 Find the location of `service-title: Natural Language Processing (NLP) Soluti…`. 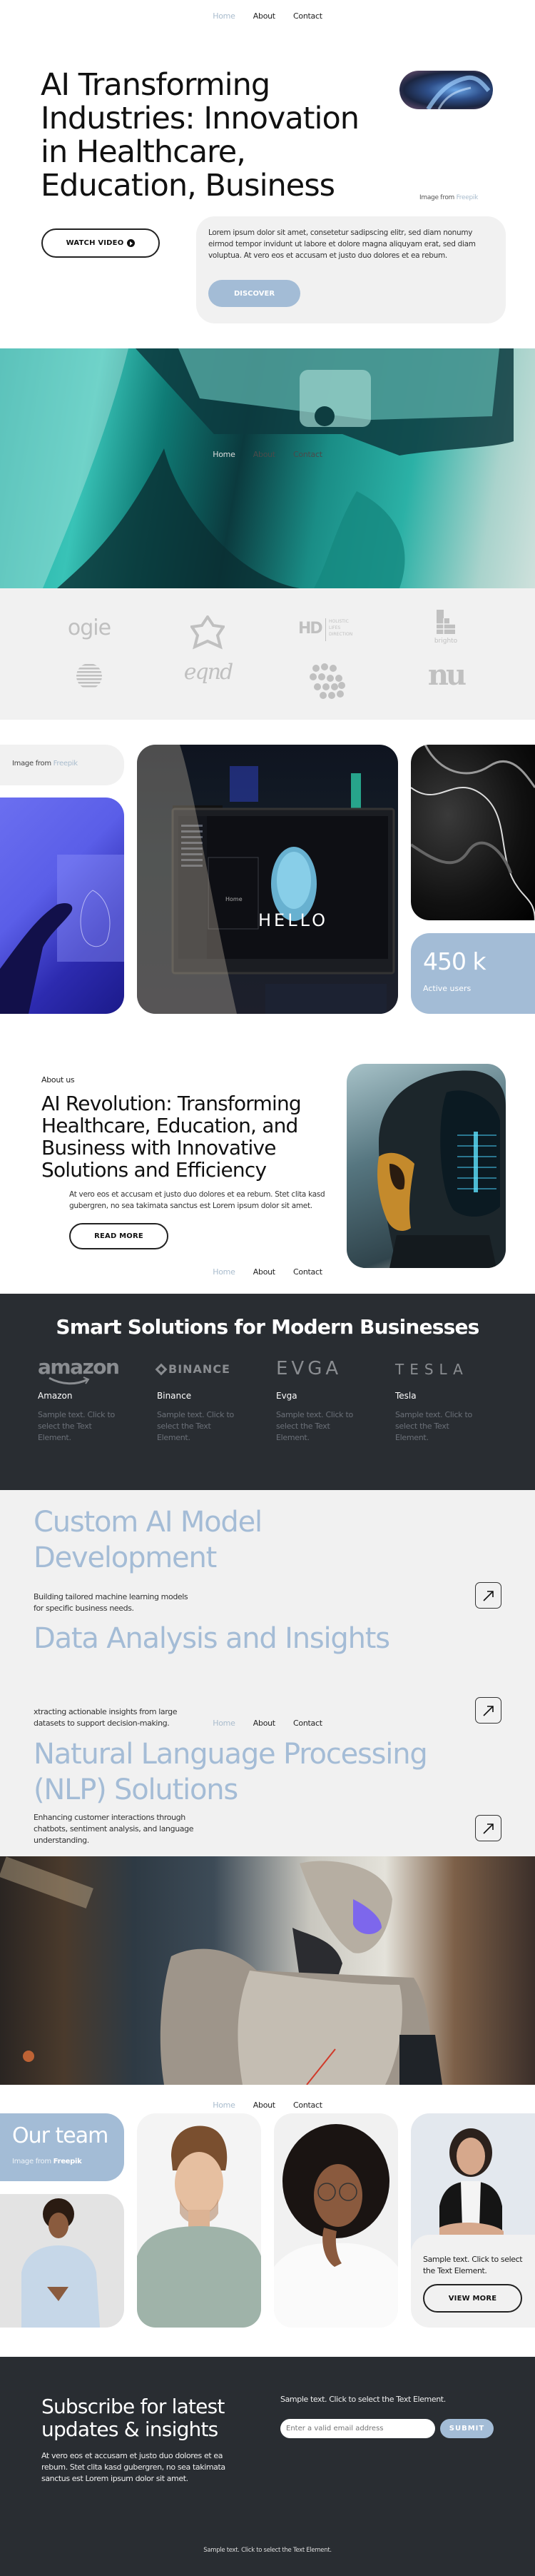

service-title: Natural Language Processing (NLP) Soluti… is located at coordinates (231, 1772).